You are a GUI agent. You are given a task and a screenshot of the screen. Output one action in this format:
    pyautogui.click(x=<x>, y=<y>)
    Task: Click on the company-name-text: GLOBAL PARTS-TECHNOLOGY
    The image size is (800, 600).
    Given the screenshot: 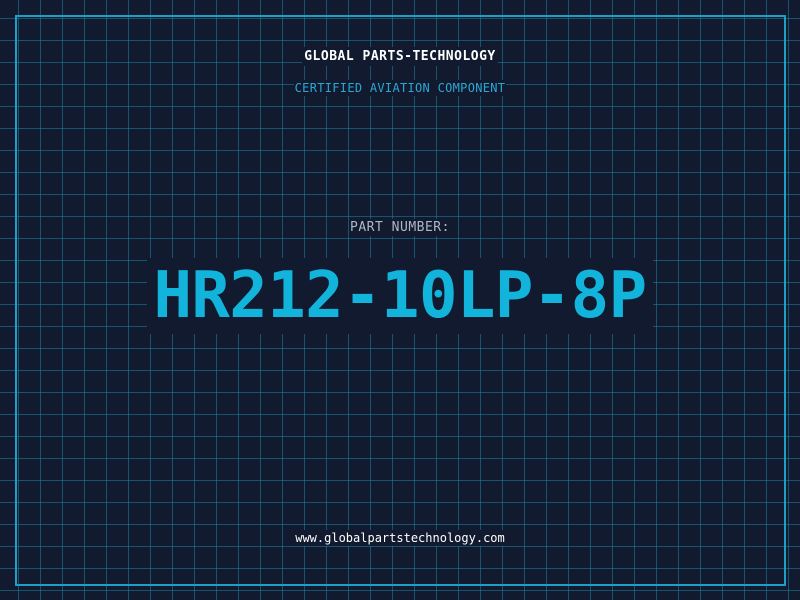 What is the action you would take?
    pyautogui.click(x=400, y=56)
    